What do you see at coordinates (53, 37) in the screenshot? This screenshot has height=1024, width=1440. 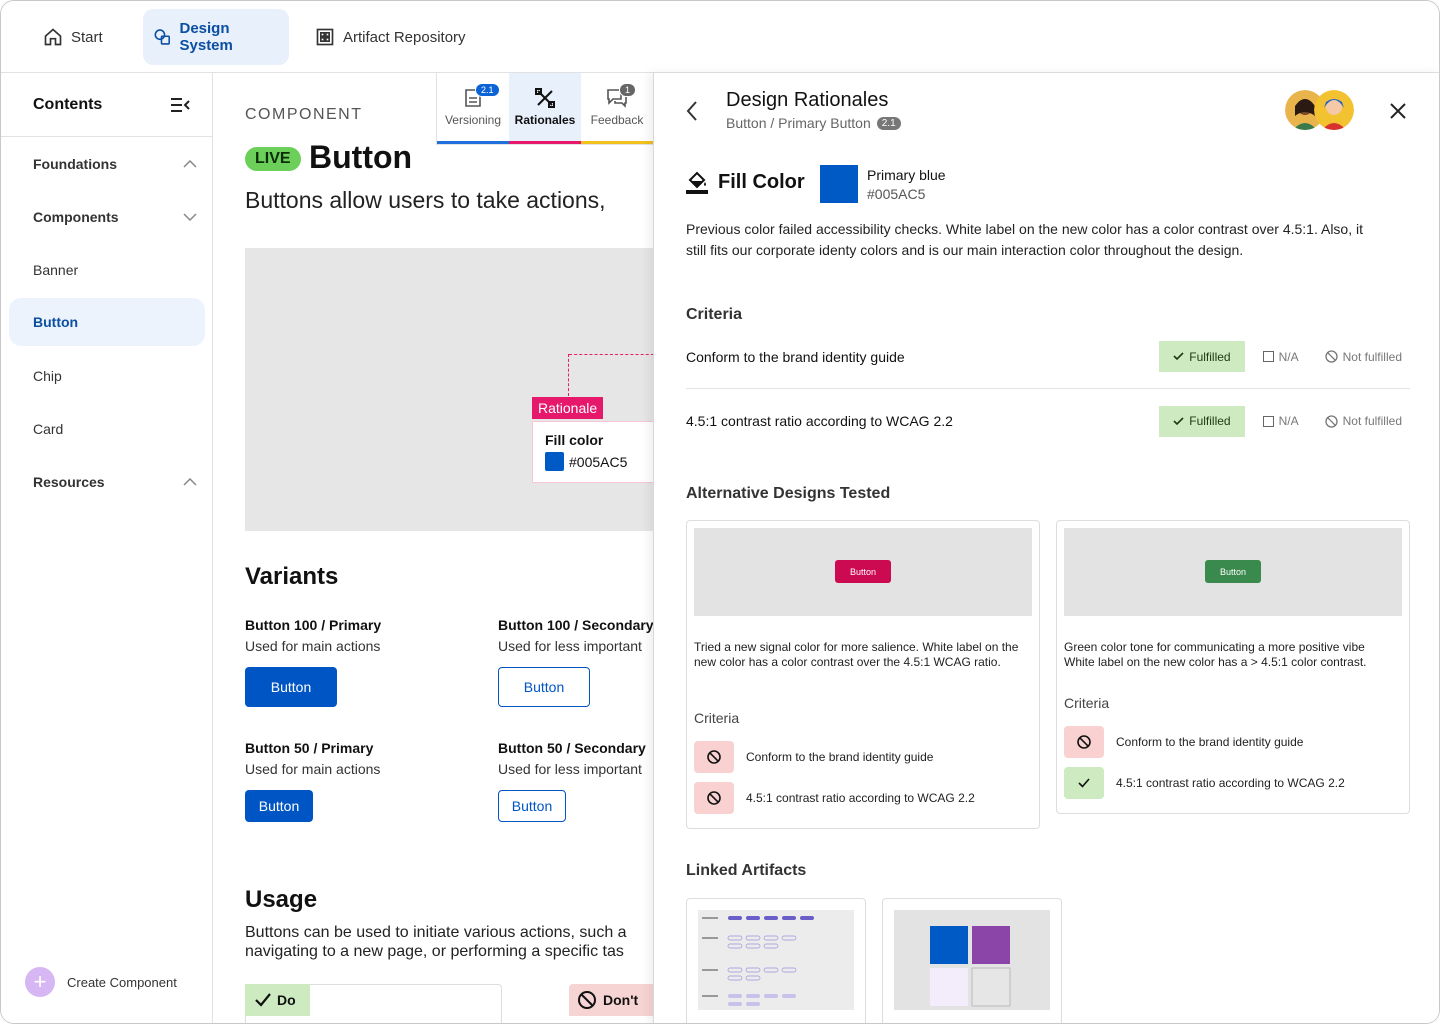 I see `home-icon` at bounding box center [53, 37].